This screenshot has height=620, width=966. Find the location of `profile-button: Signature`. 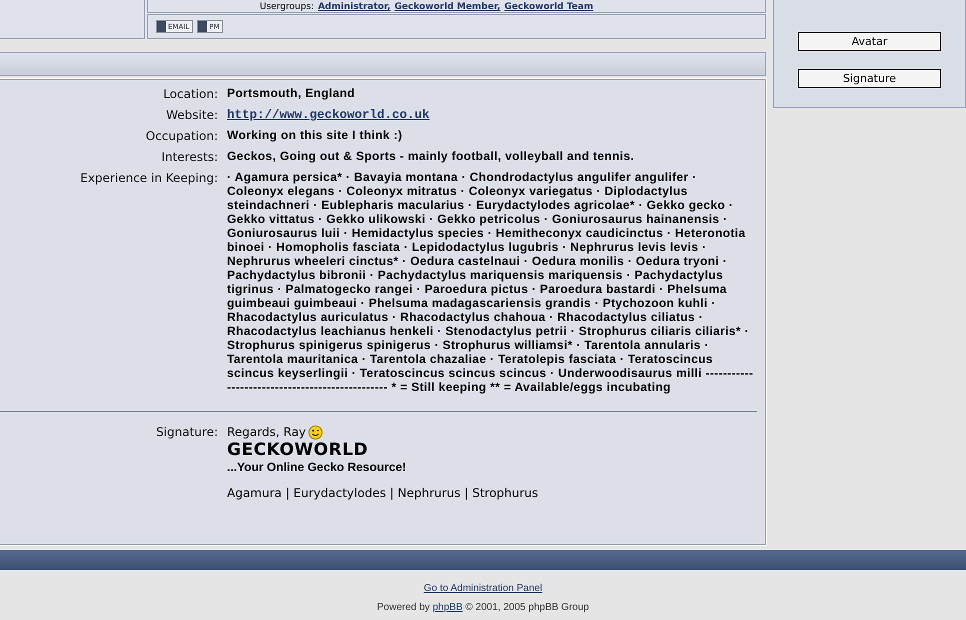

profile-button: Signature is located at coordinates (869, 78).